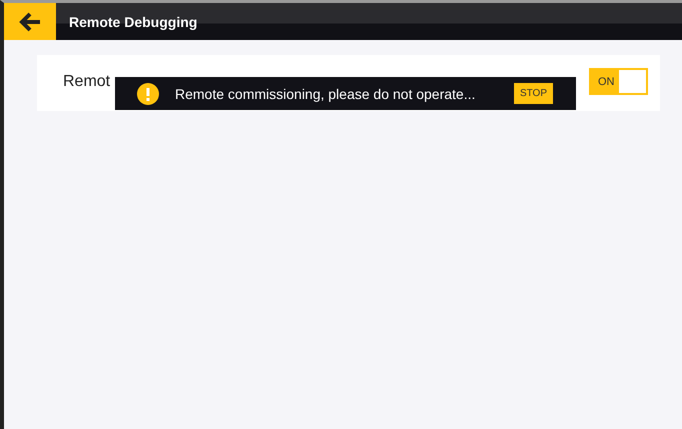  What do you see at coordinates (133, 22) in the screenshot?
I see `page-title: Remote Debugging` at bounding box center [133, 22].